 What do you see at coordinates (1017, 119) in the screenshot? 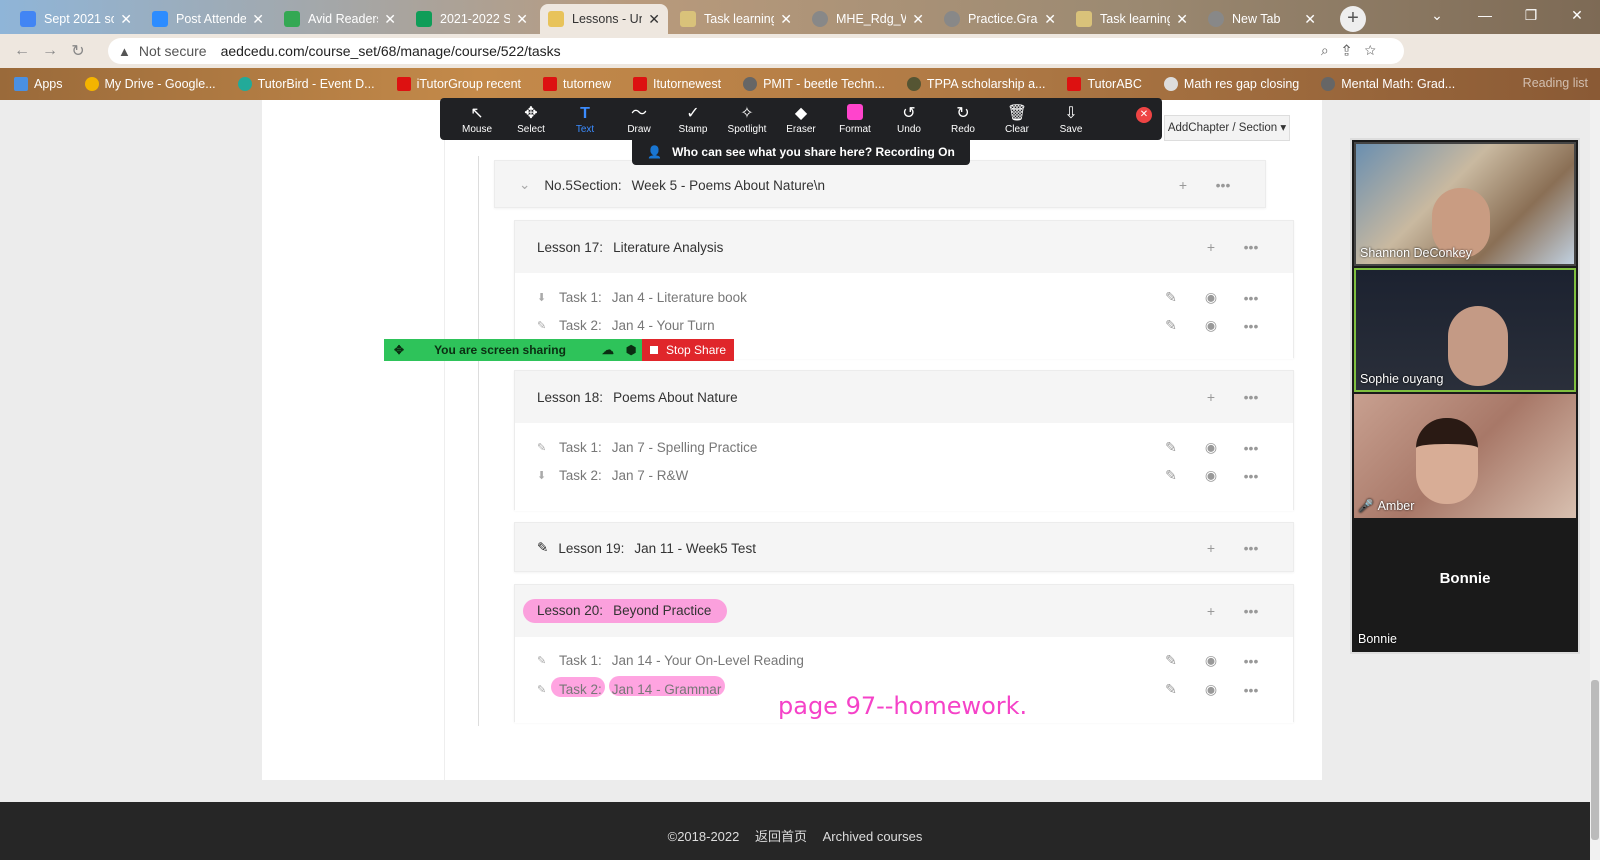
I see `clear-tool: 🗑 Clear` at bounding box center [1017, 119].